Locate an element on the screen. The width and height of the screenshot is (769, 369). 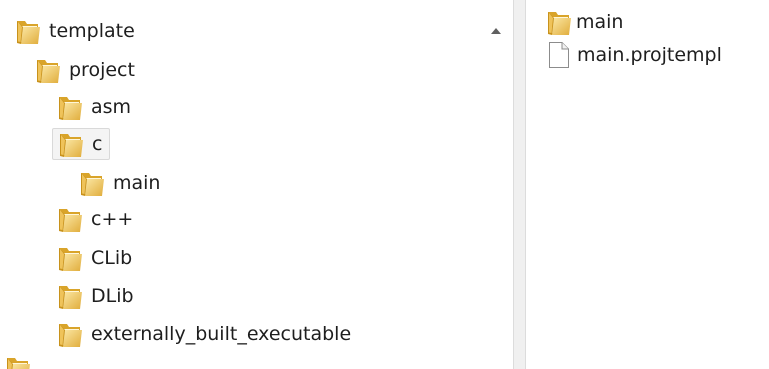
tree-item-c: c is located at coordinates (81, 144).